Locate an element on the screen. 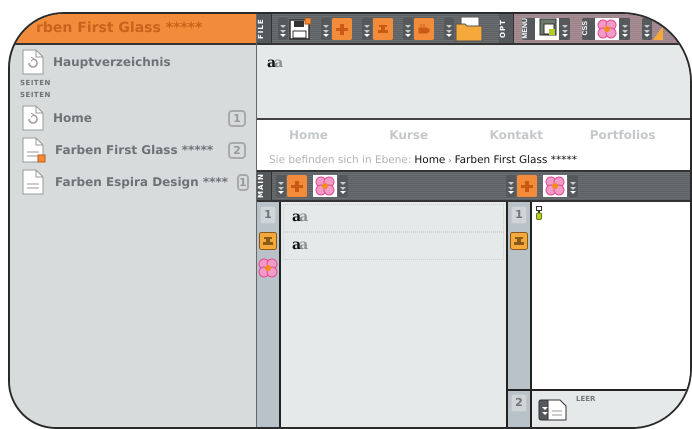 Image resolution: width=692 pixels, height=429 pixels. cup-tool-button is located at coordinates (418, 29).